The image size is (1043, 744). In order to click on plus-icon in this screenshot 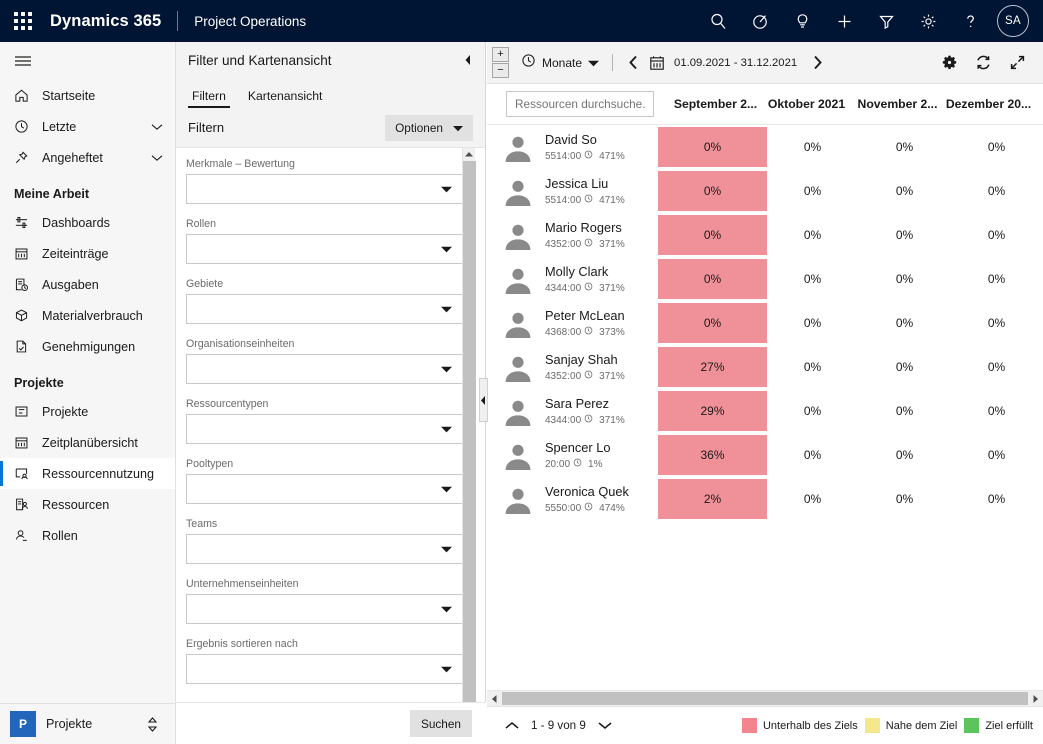, I will do `click(844, 21)`.